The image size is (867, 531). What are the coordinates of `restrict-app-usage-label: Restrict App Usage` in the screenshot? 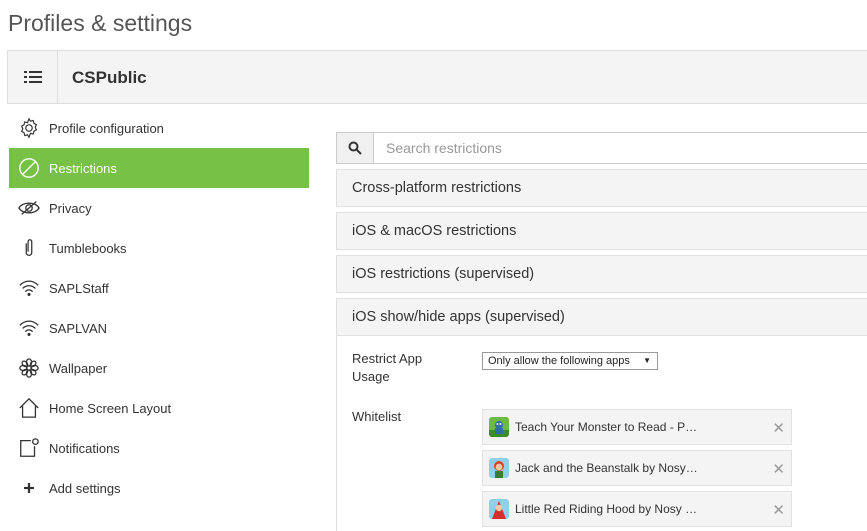 It's located at (387, 367).